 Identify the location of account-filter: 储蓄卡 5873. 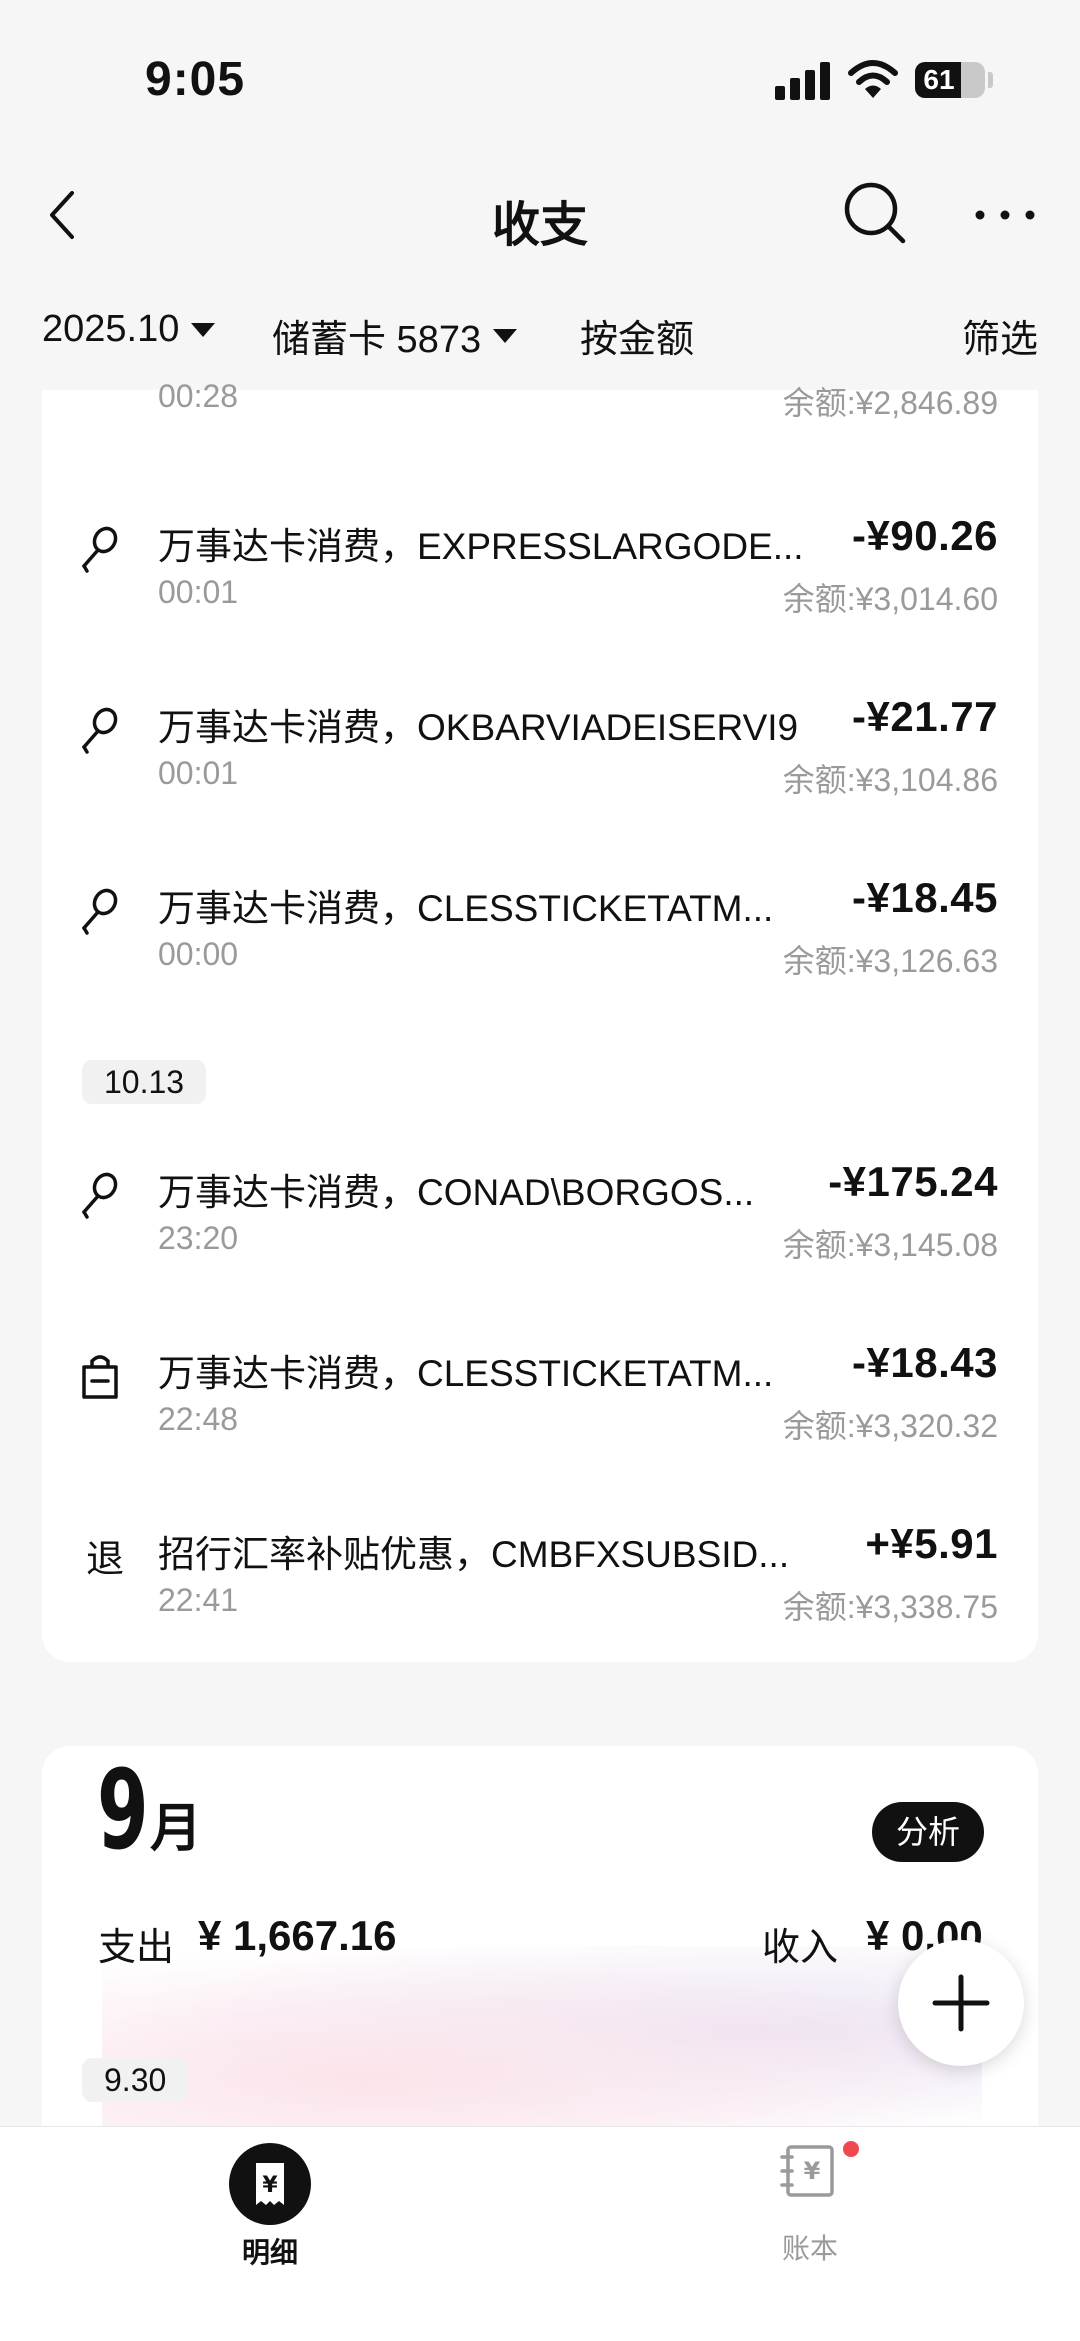
(395, 335).